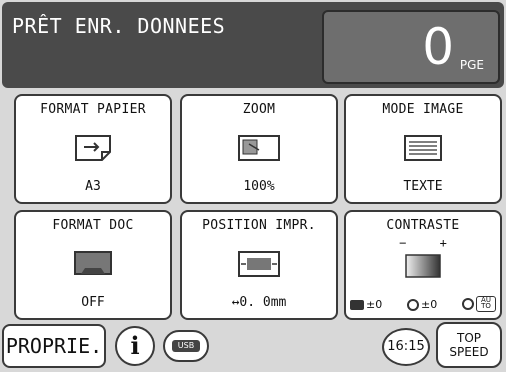  I want to click on zoom-value: 100%, so click(259, 186).